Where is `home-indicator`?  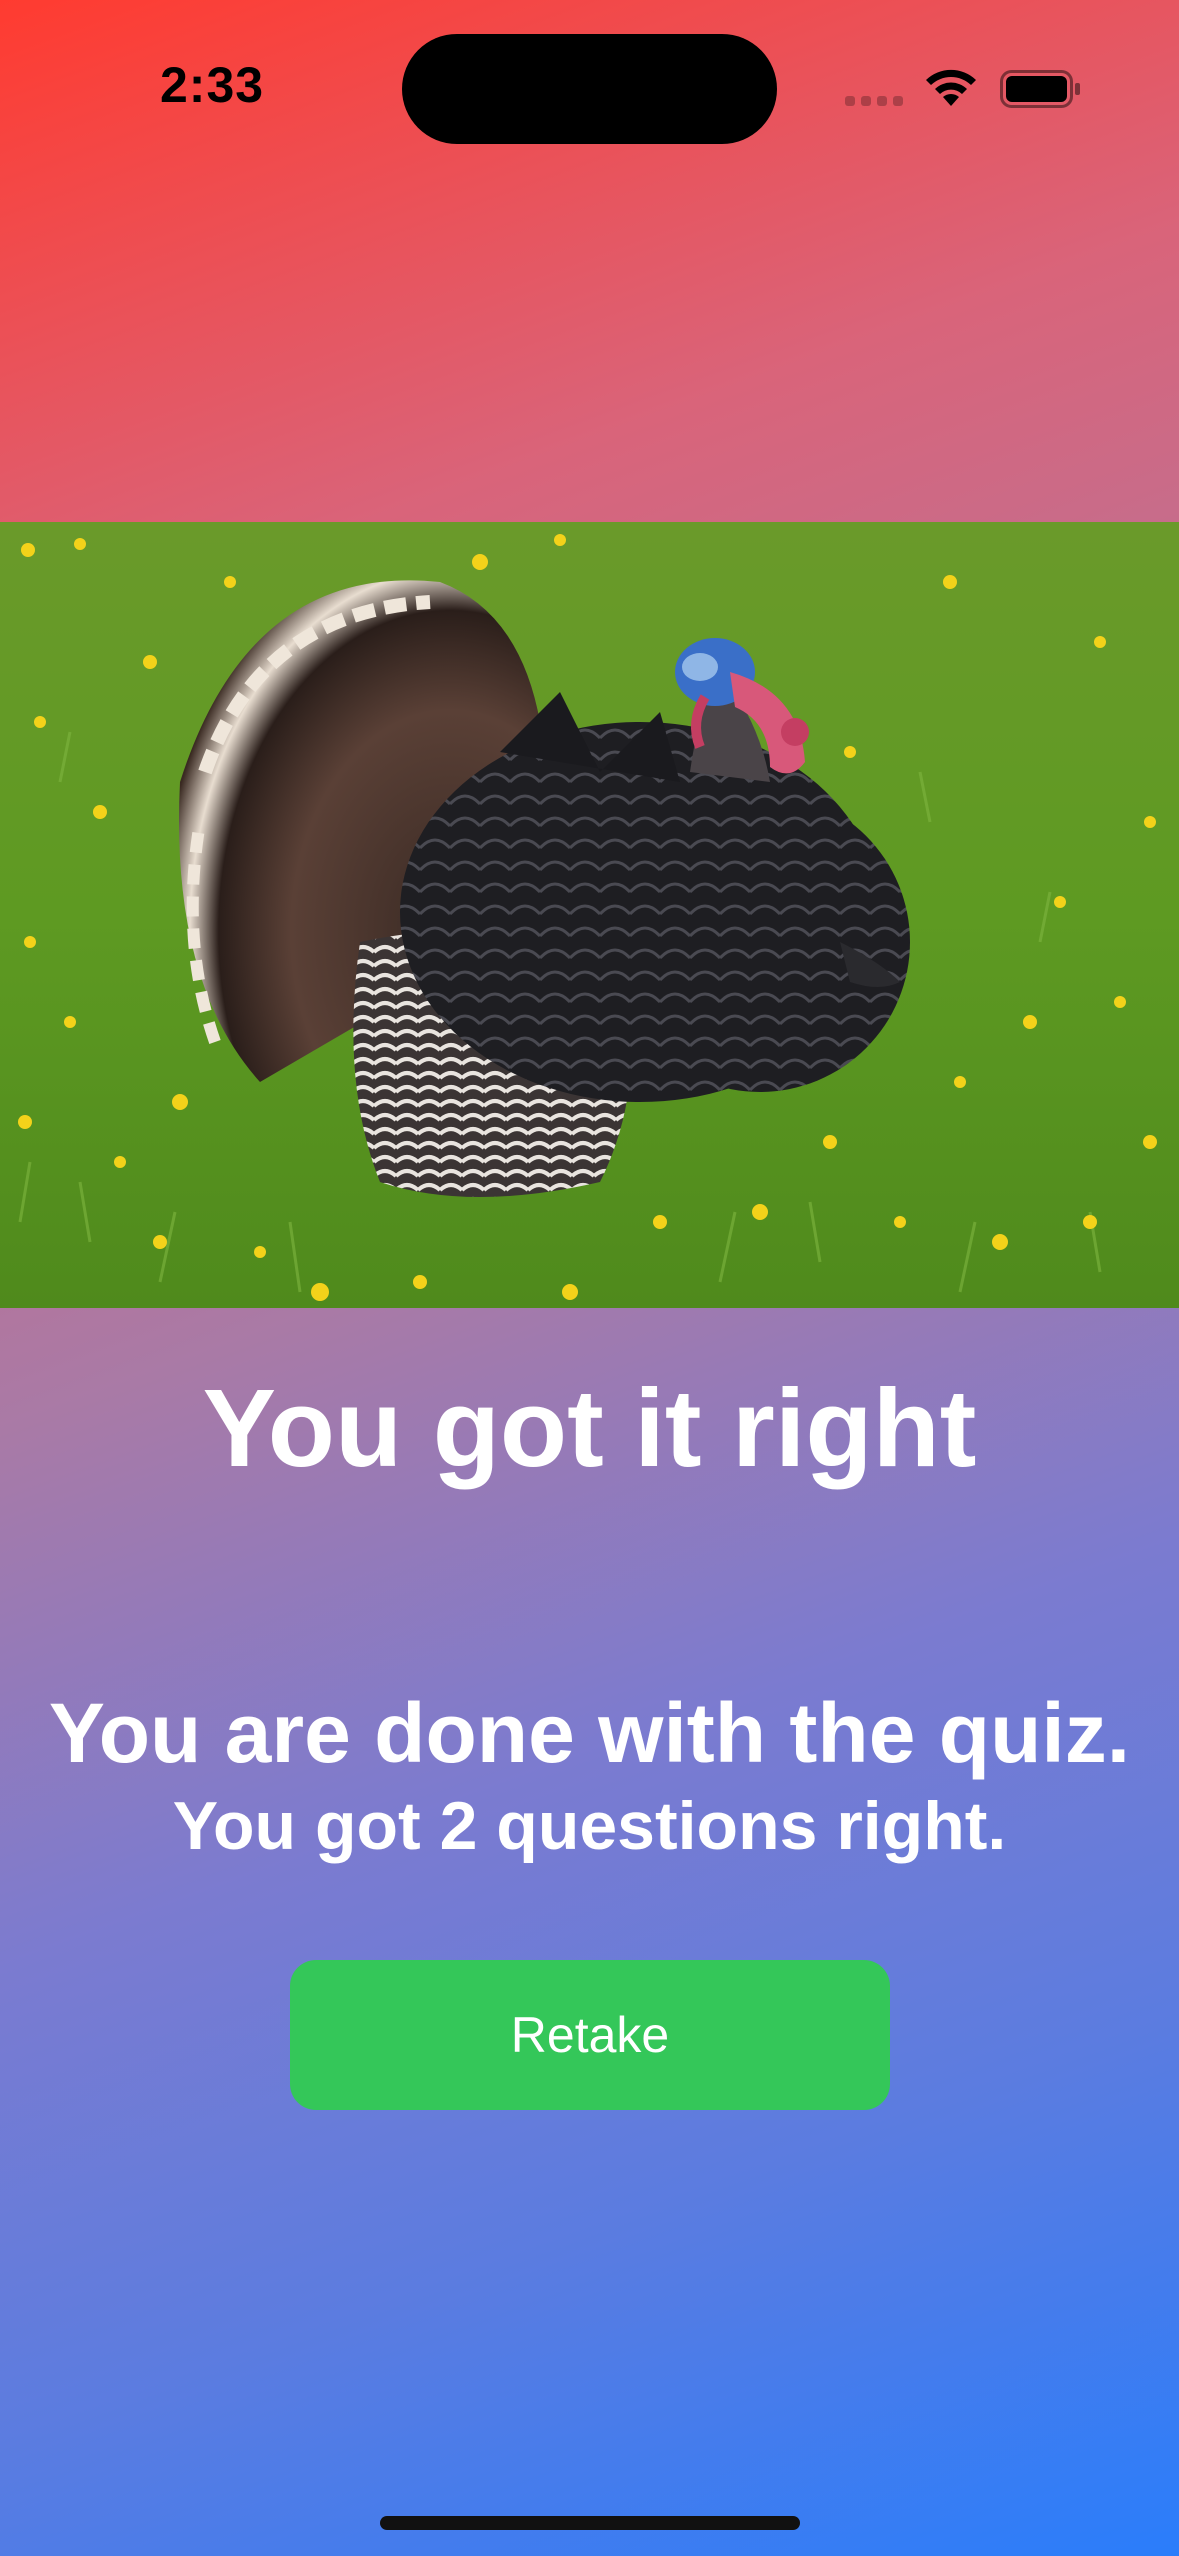
home-indicator is located at coordinates (590, 2523).